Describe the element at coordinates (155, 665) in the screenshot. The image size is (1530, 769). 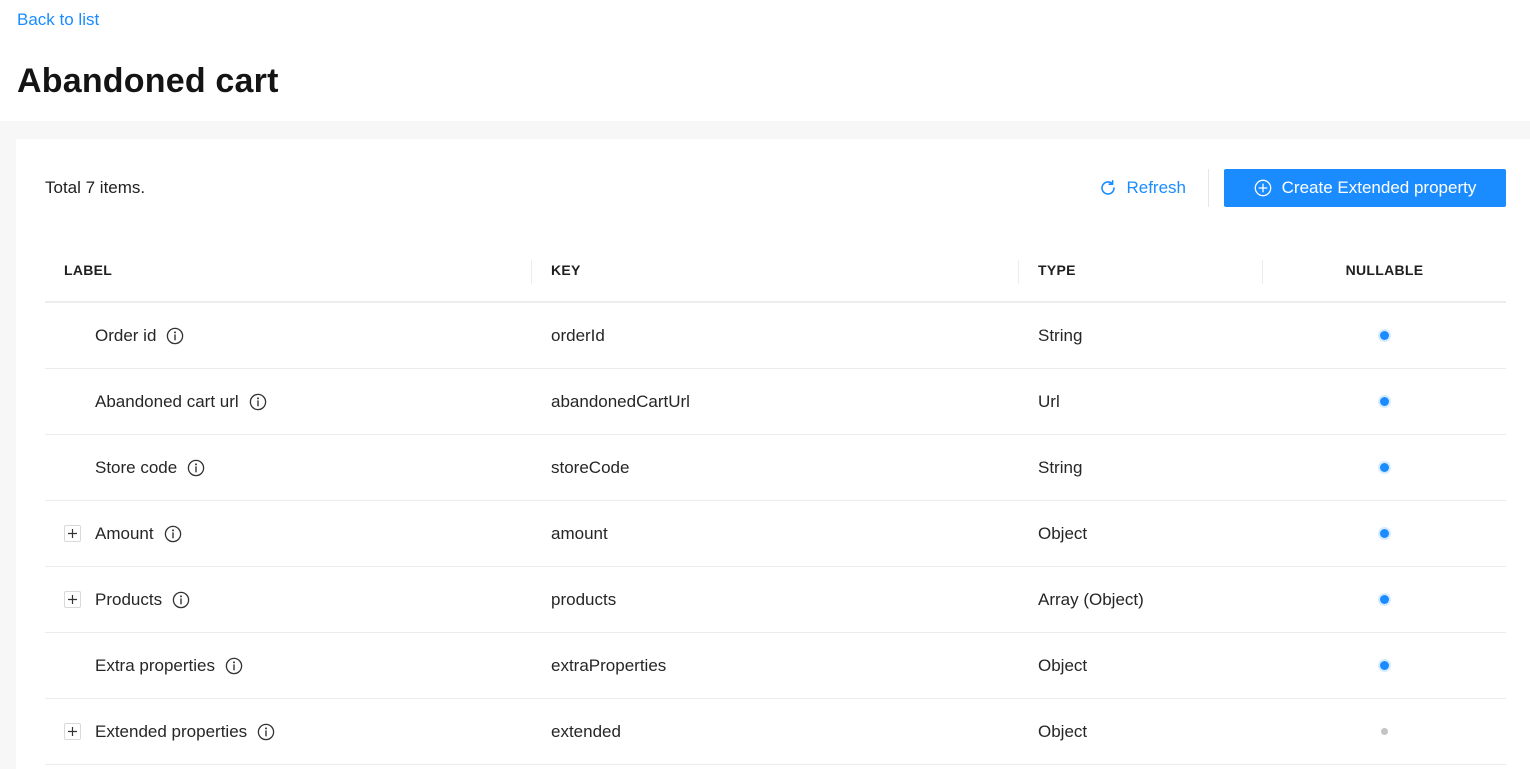
I see `property-label: Extra properties` at that location.